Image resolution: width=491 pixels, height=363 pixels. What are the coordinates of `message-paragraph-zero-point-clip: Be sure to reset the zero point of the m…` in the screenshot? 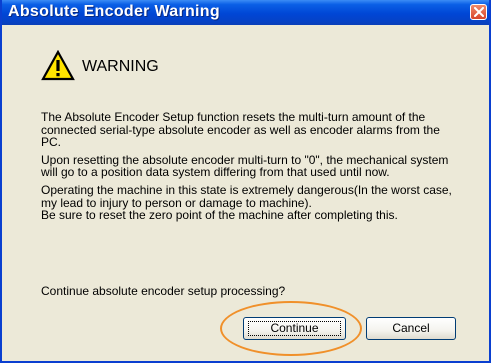 It's located at (251, 215).